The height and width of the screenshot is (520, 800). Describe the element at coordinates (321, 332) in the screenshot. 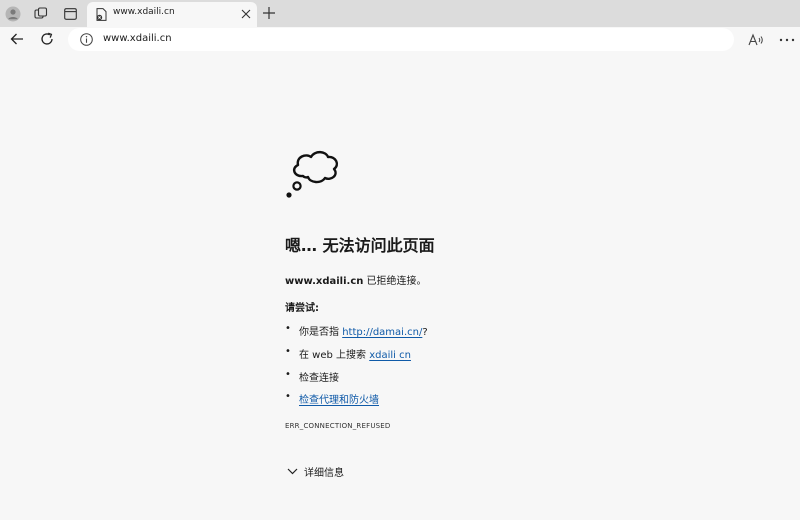

I see `suggestion-text: 你是否指` at that location.